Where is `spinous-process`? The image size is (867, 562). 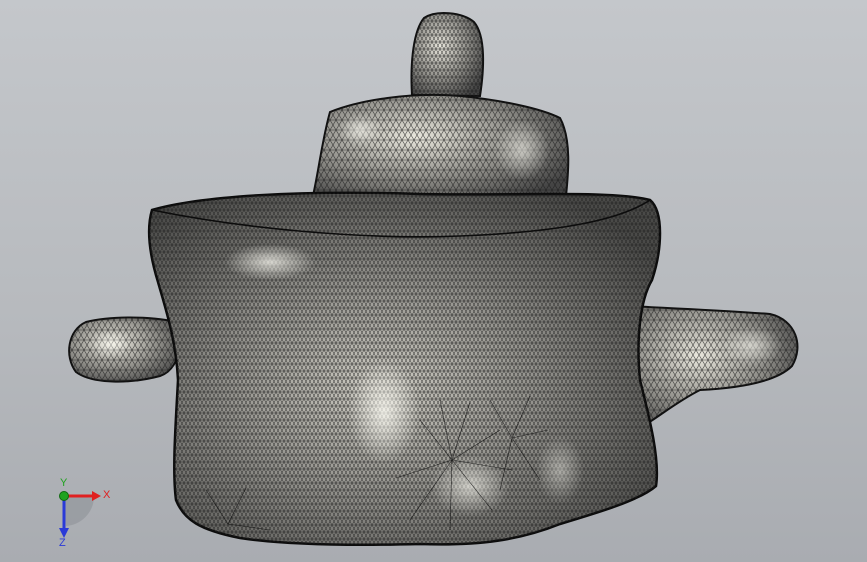 spinous-process is located at coordinates (447, 55).